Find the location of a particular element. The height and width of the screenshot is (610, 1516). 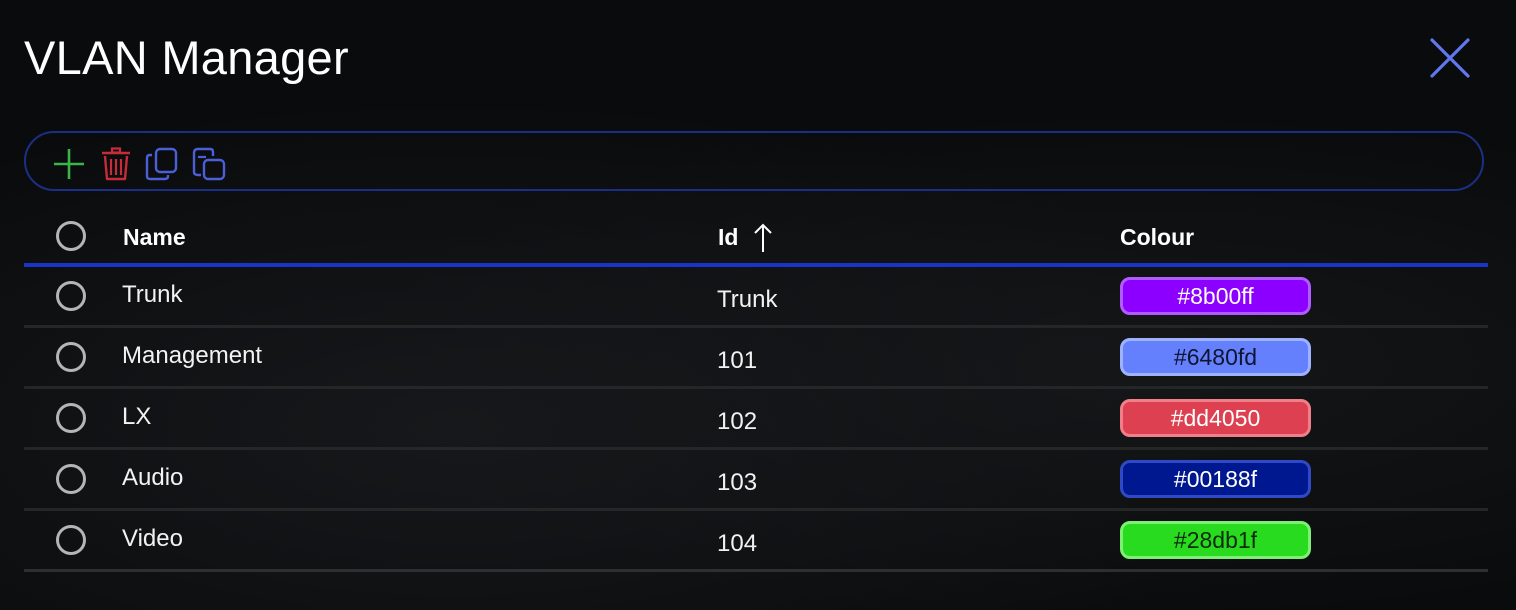

vlan-id: 103 is located at coordinates (737, 482).